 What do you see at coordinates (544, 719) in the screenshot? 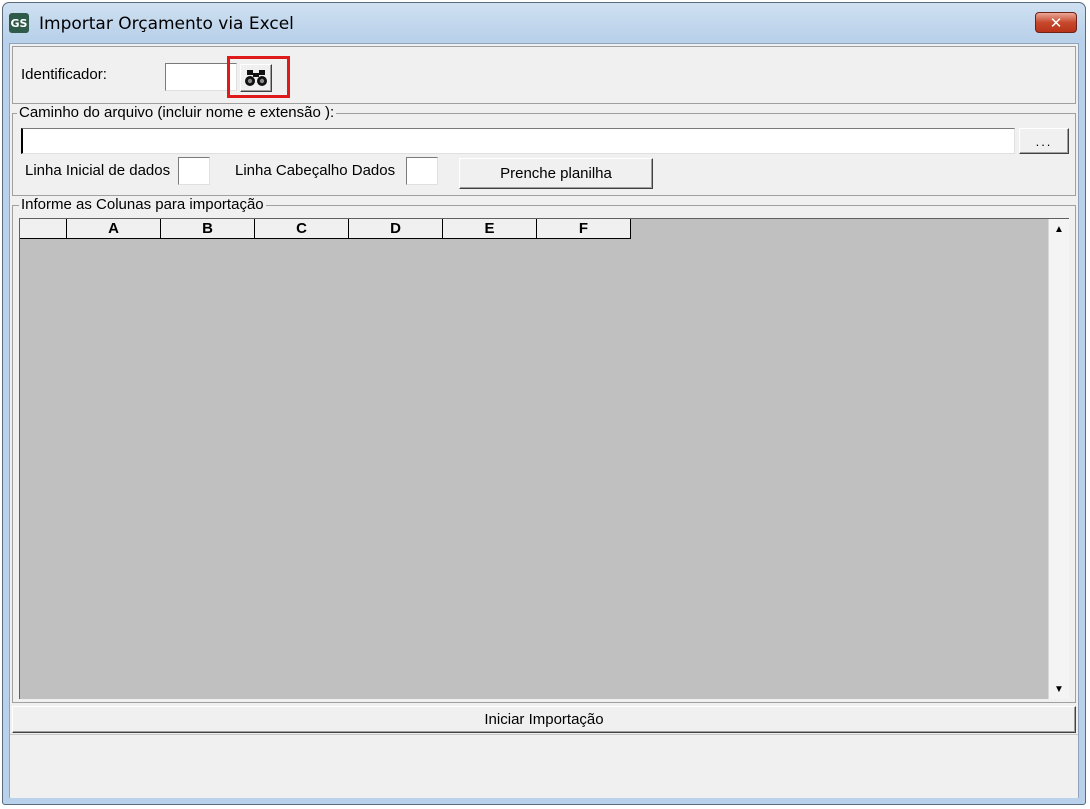
I see `start-import-button: Iniciar Importação` at bounding box center [544, 719].